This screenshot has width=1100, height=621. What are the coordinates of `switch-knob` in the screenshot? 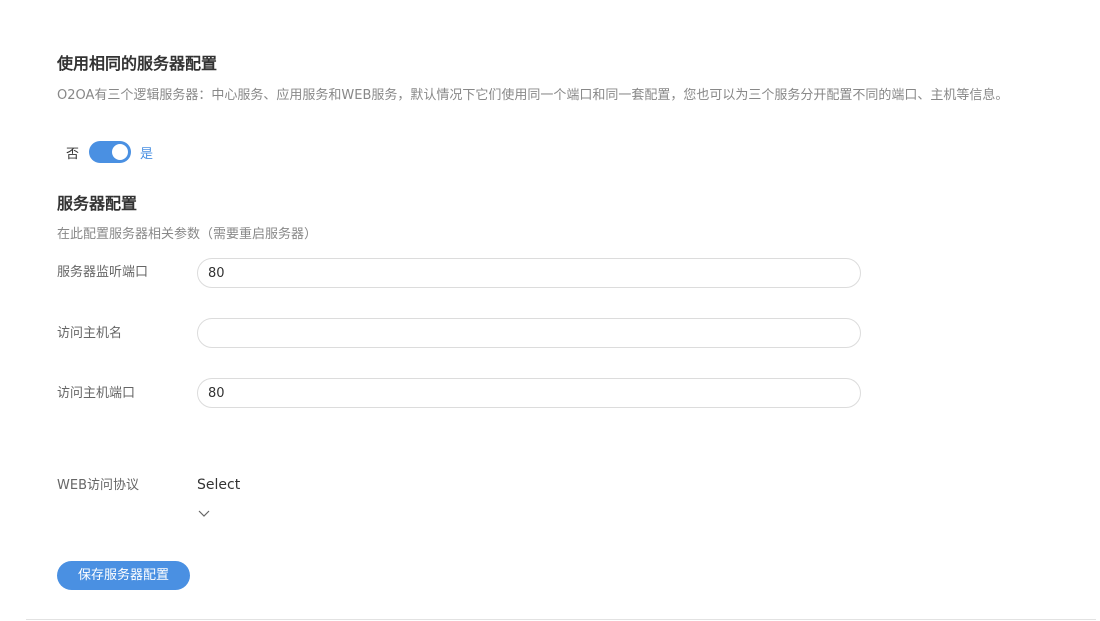 It's located at (120, 152).